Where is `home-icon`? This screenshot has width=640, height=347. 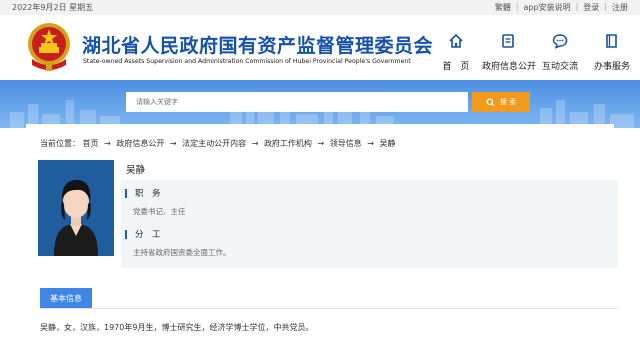
home-icon is located at coordinates (456, 40).